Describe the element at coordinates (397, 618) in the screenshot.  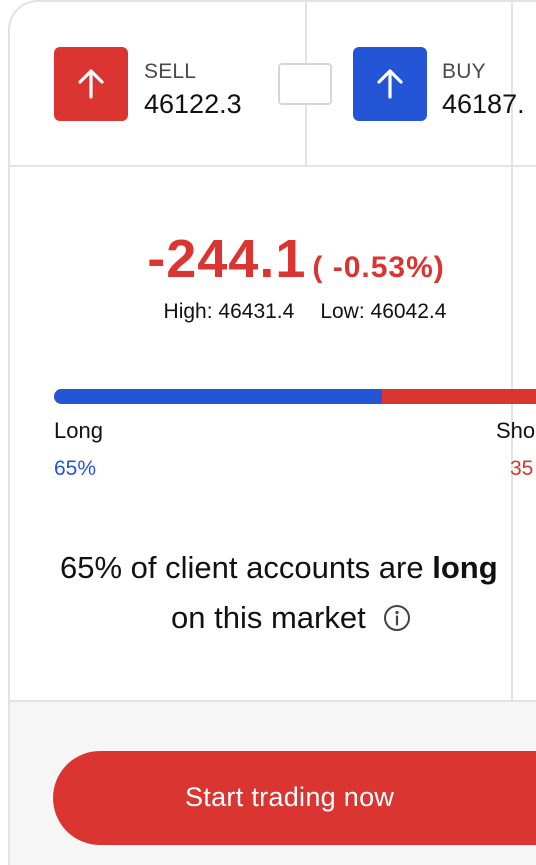
I see `info-icon` at that location.